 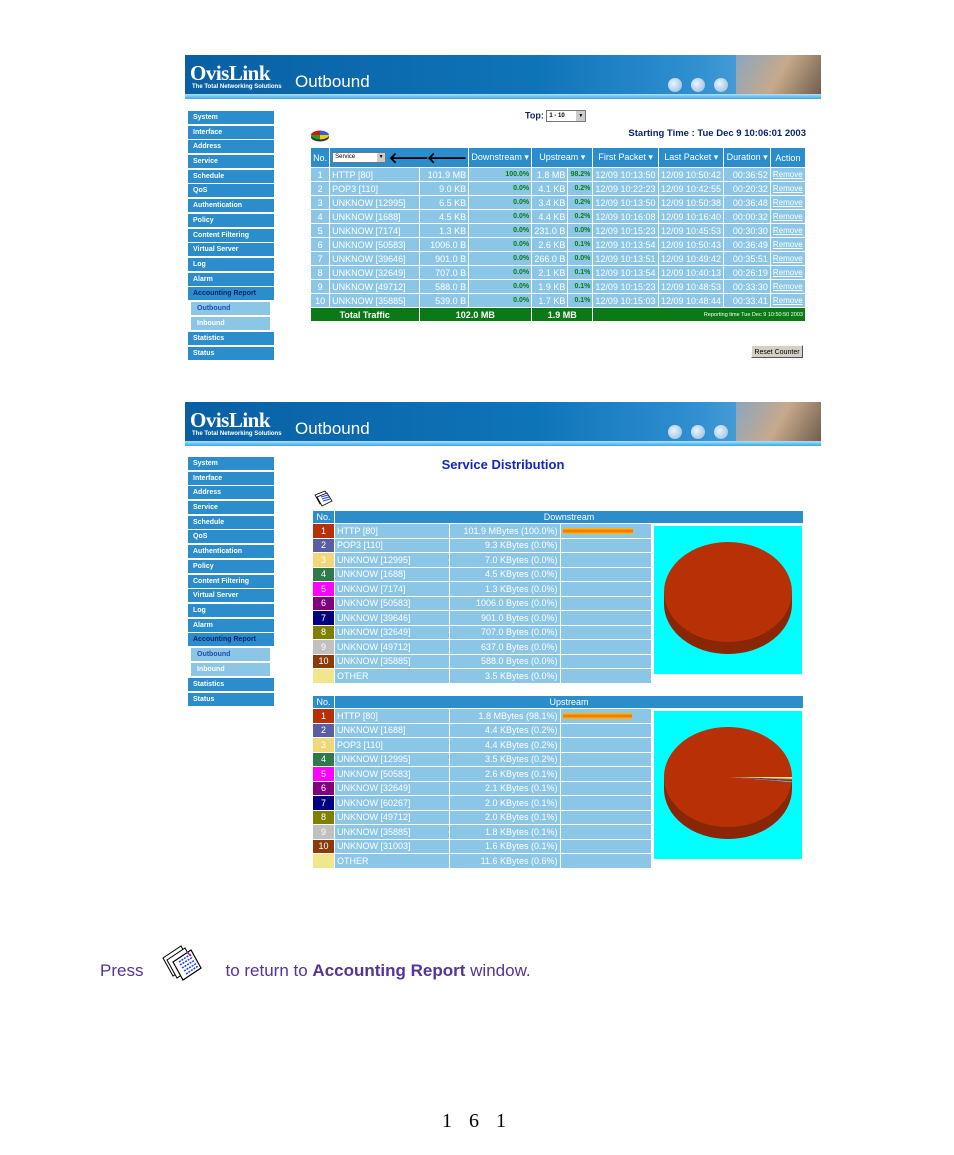 I want to click on logo-tagline: The Total Networking Solutions, so click(x=237, y=434).